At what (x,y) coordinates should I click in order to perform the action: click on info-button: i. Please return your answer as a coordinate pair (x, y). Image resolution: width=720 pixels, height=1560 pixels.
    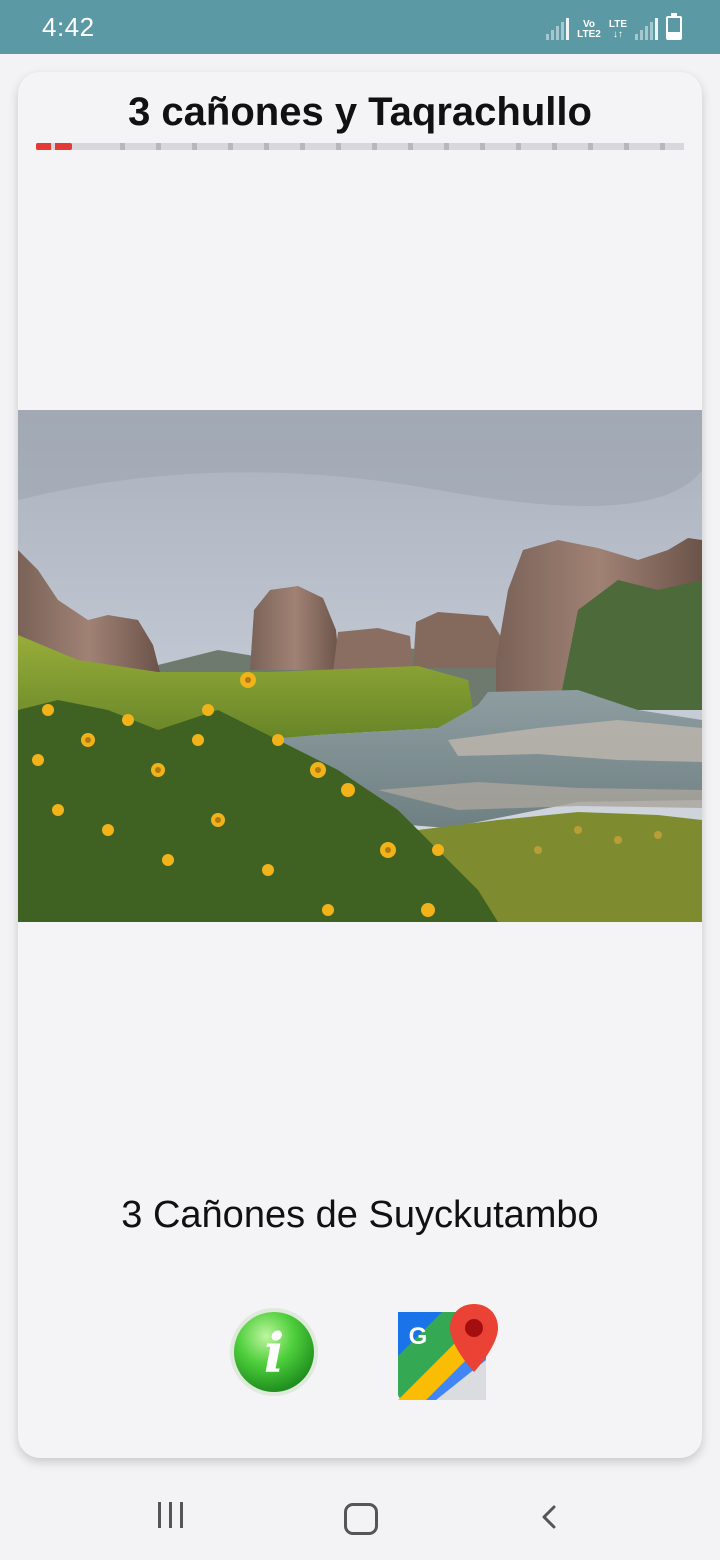
    Looking at the image, I should click on (274, 1352).